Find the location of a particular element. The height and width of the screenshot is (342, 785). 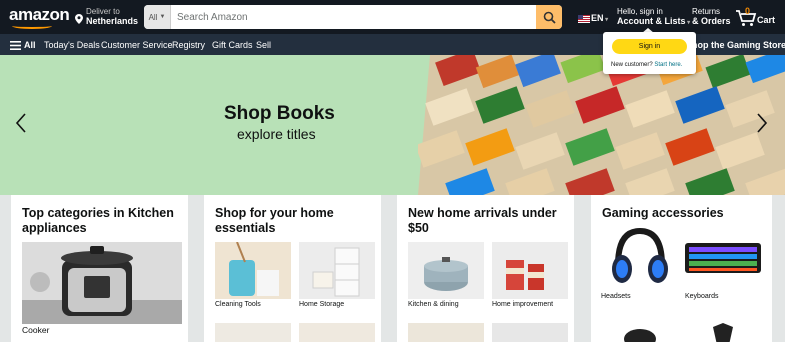

card-title: Shop for your home essentials is located at coordinates (298, 221).